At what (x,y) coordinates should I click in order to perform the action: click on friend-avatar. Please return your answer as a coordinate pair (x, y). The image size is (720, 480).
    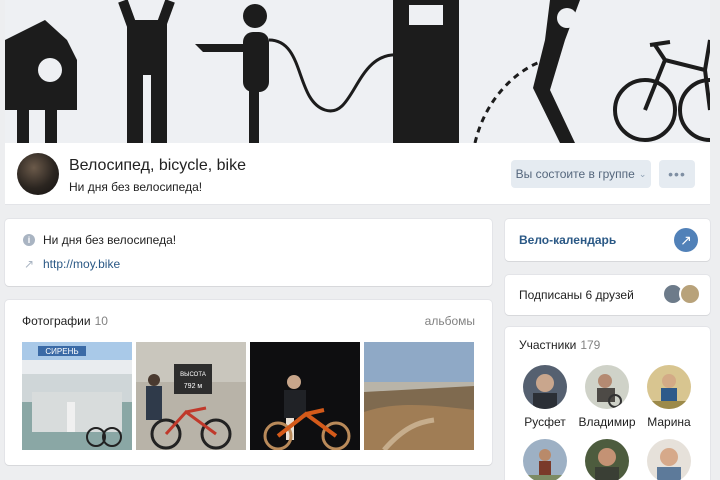
    Looking at the image, I should click on (690, 294).